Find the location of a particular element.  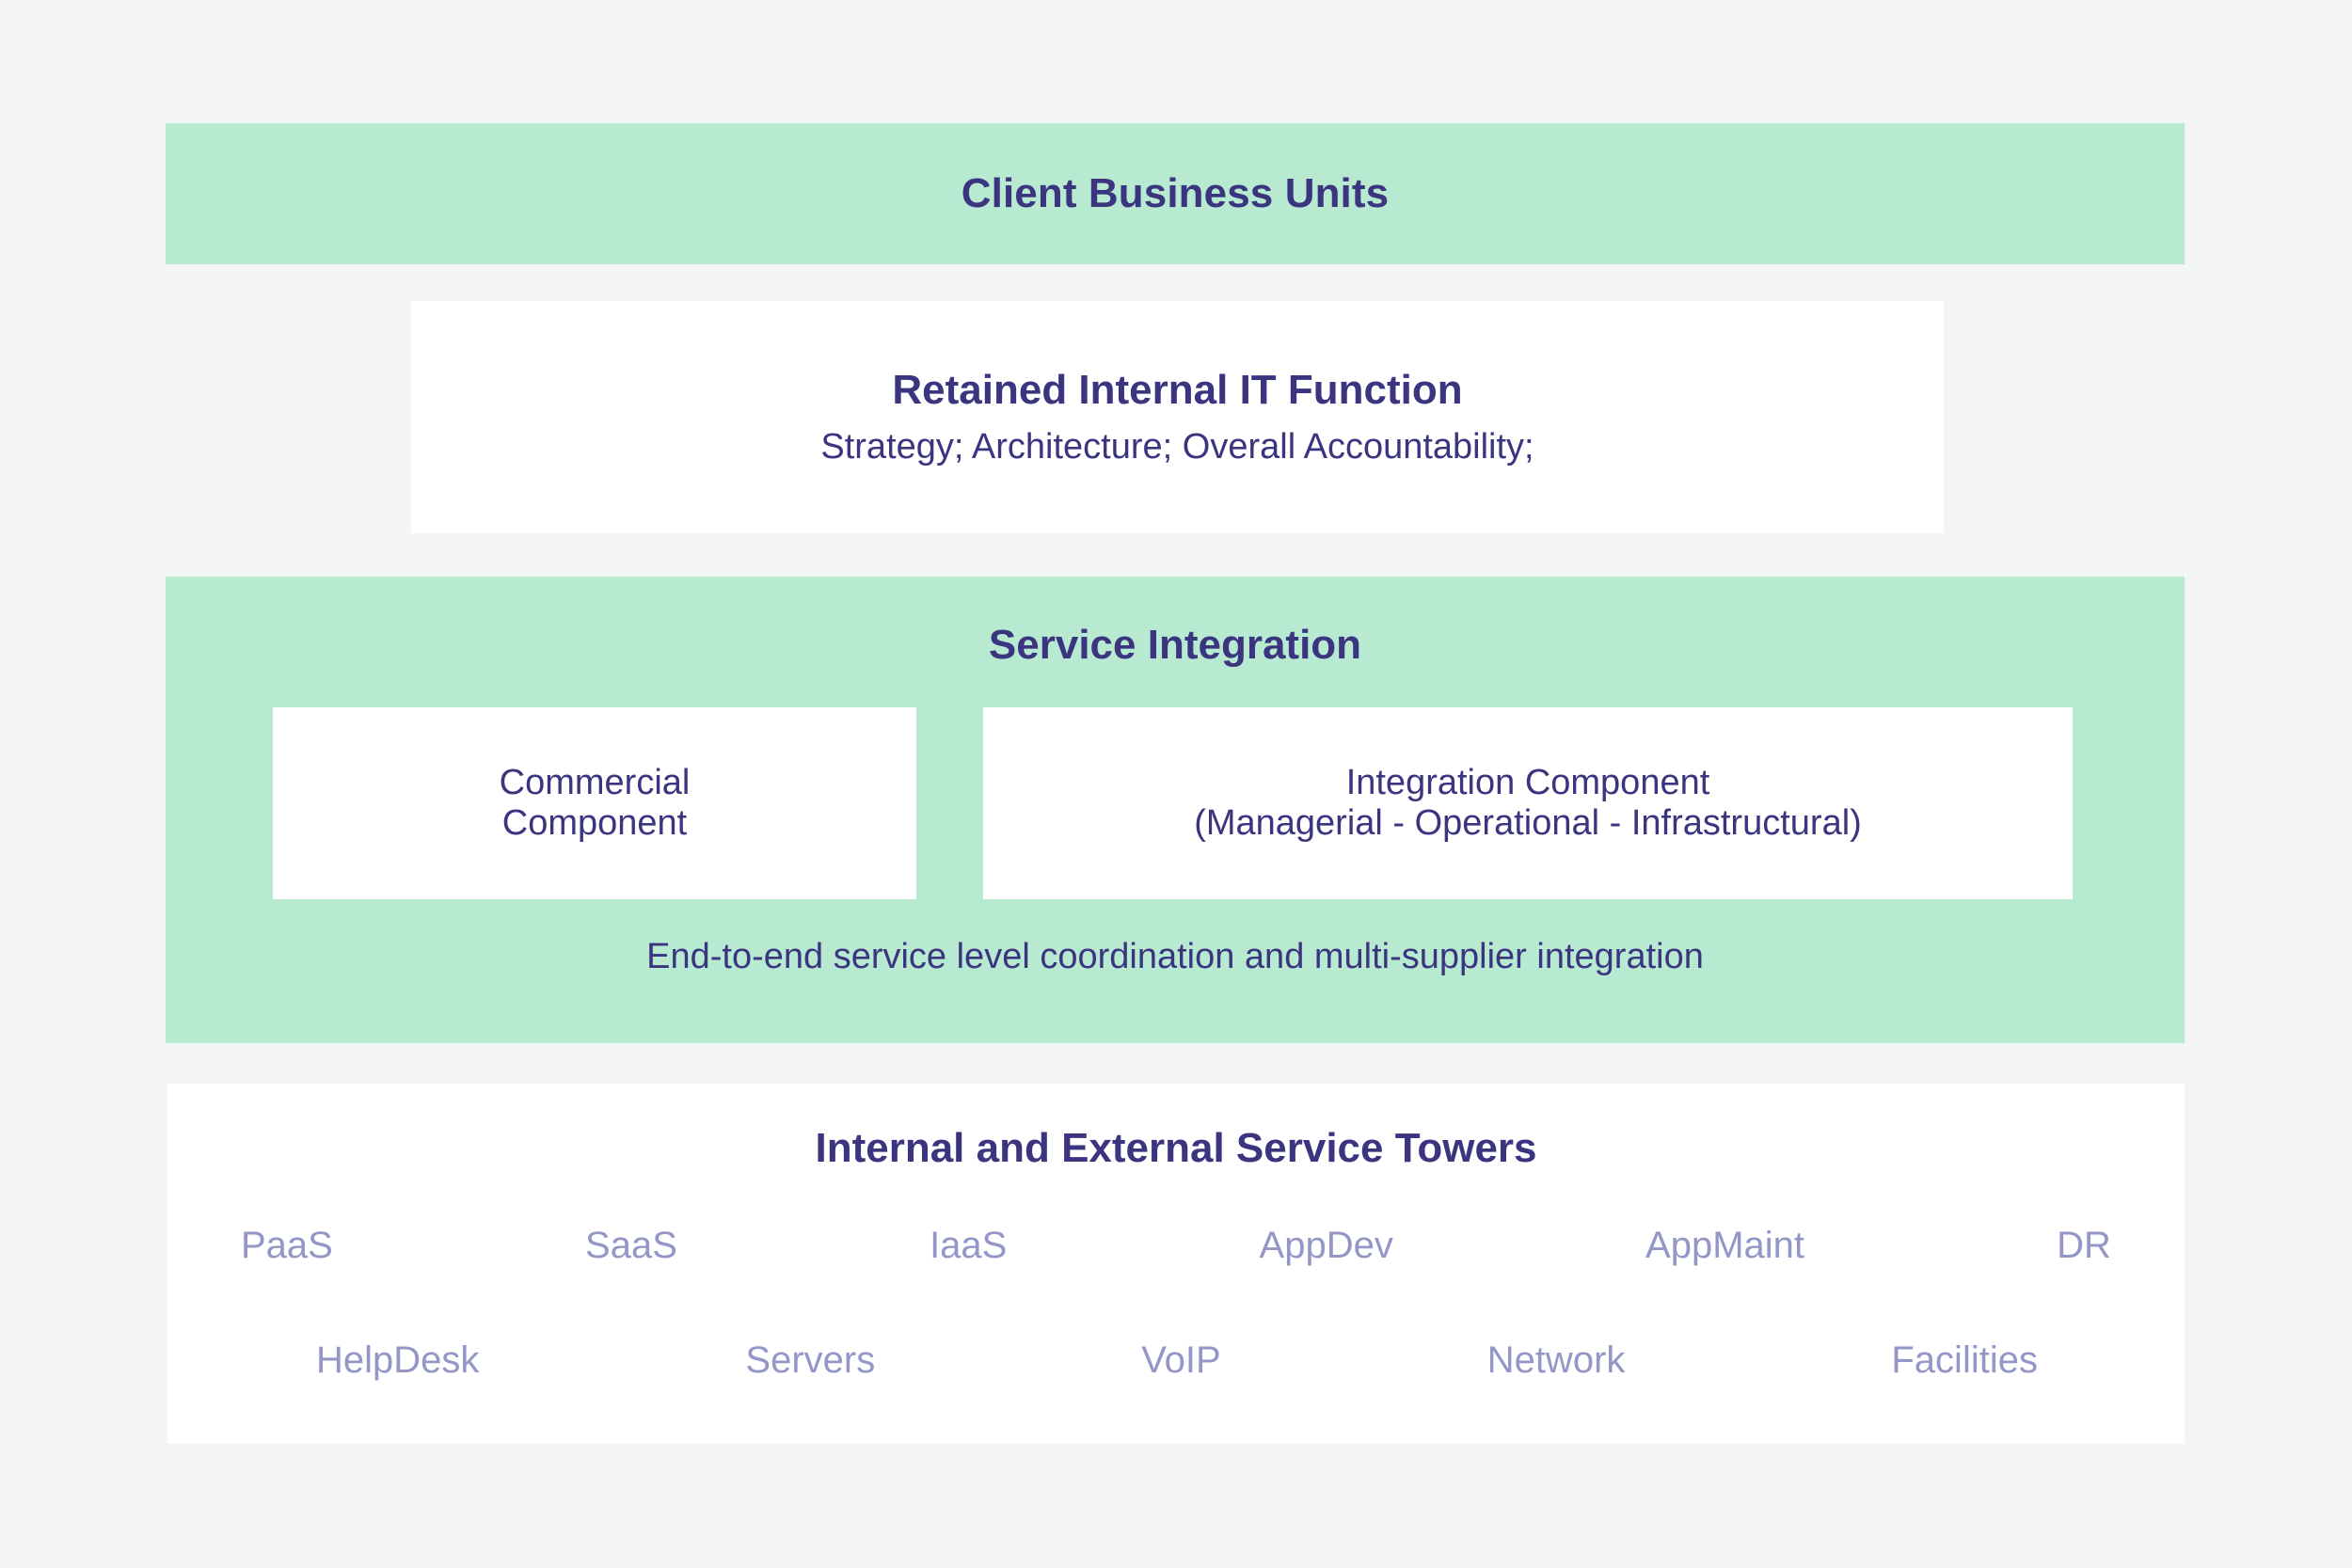

tower-label-helpdesk: HelpDesk is located at coordinates (398, 1360).